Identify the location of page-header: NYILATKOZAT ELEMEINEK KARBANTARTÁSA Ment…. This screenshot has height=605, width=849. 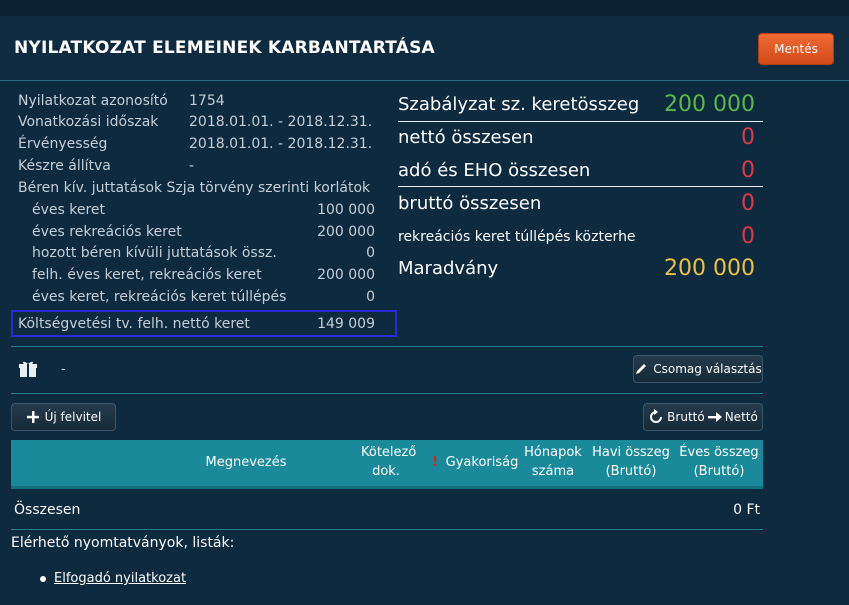
(424, 48).